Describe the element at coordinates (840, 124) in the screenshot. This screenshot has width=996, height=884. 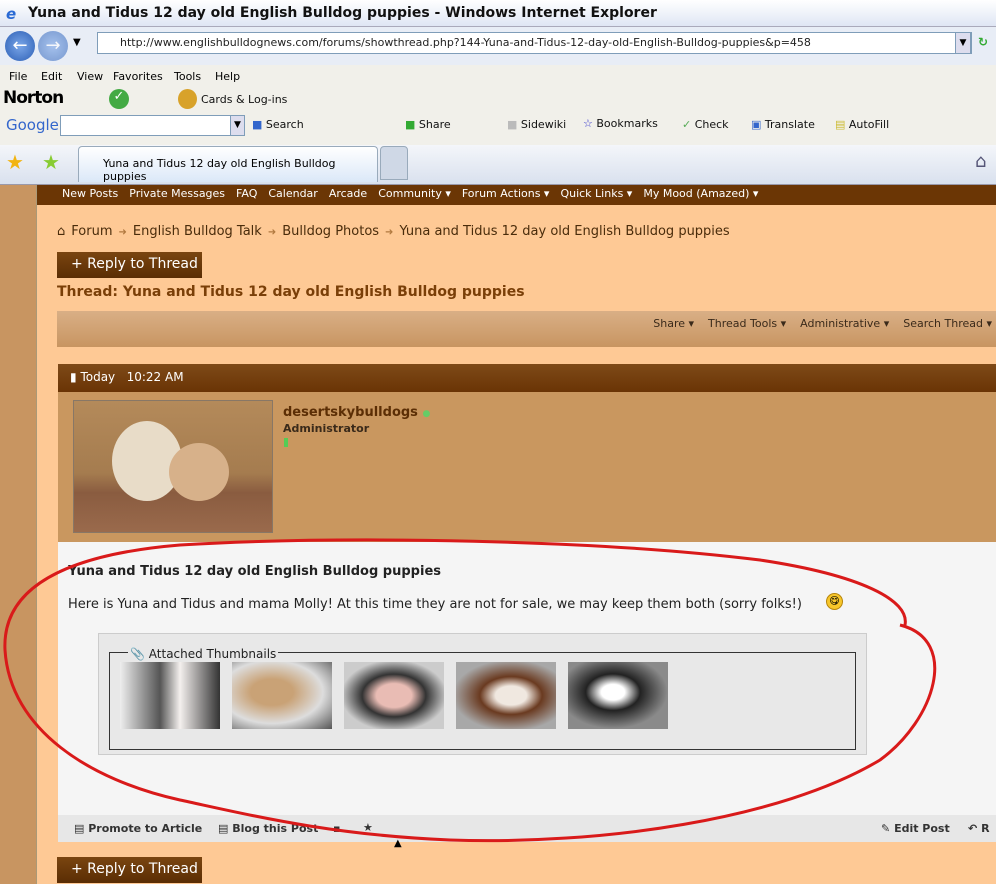
I see `autofill-icon: ▤` at that location.